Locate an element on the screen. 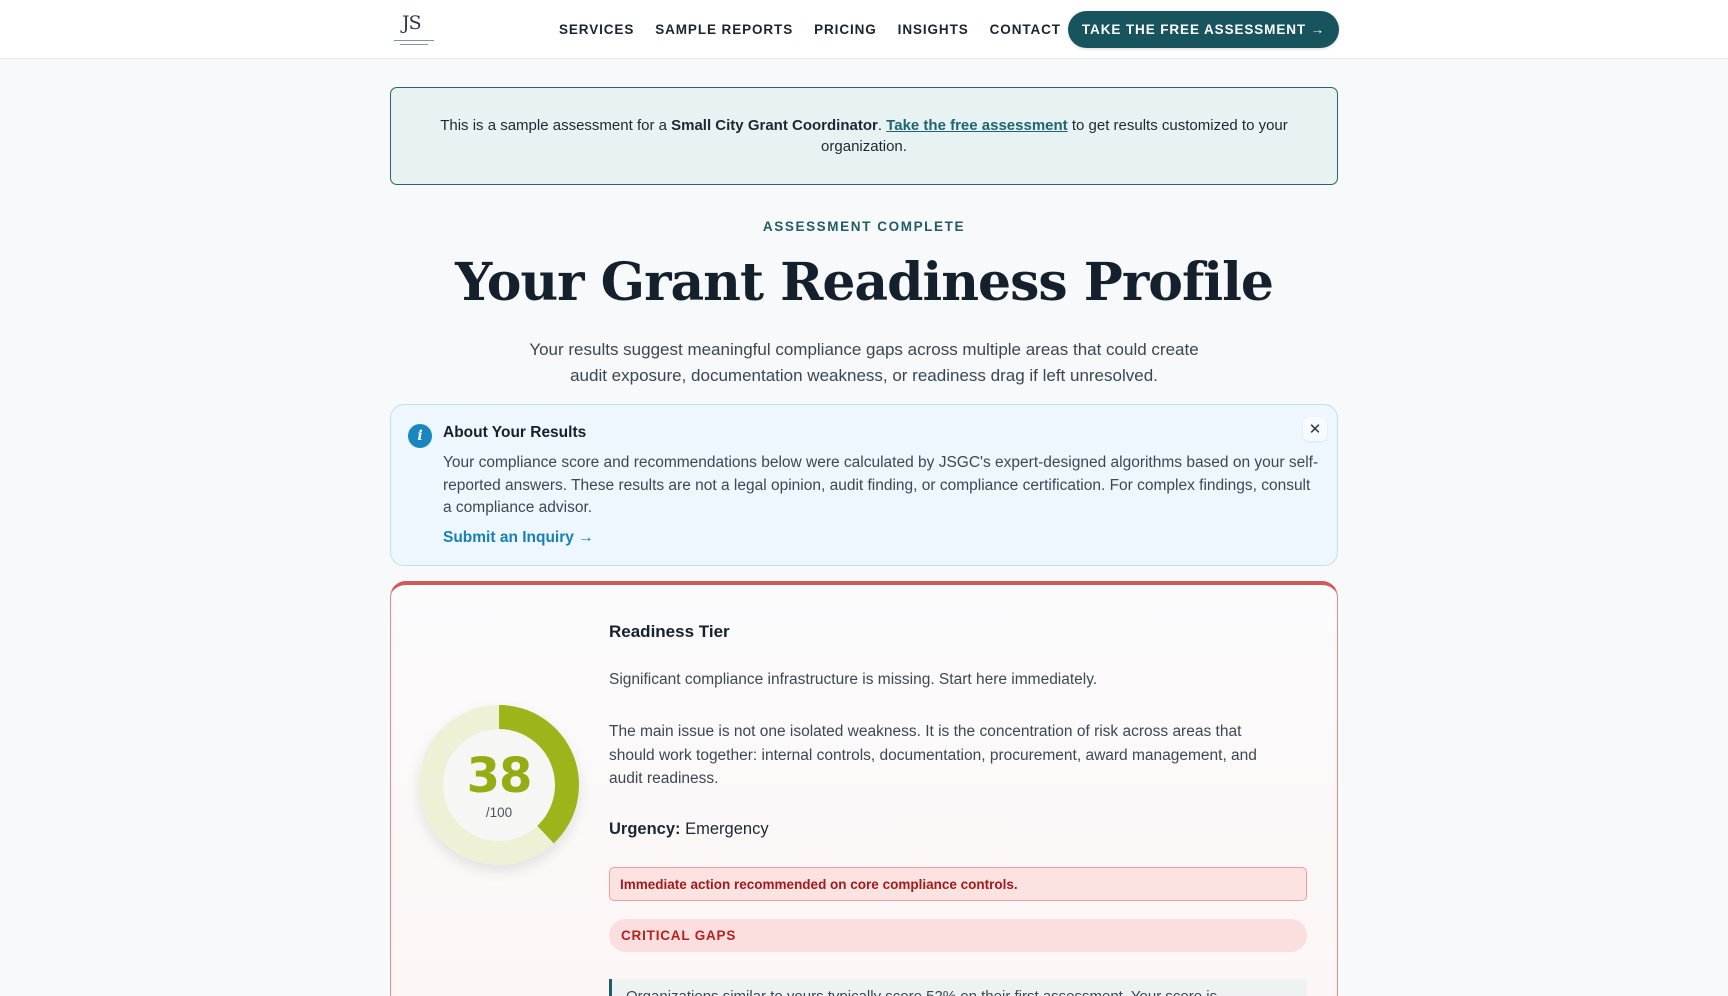 The width and height of the screenshot is (1728, 996). logo: JS is located at coordinates (414, 29).